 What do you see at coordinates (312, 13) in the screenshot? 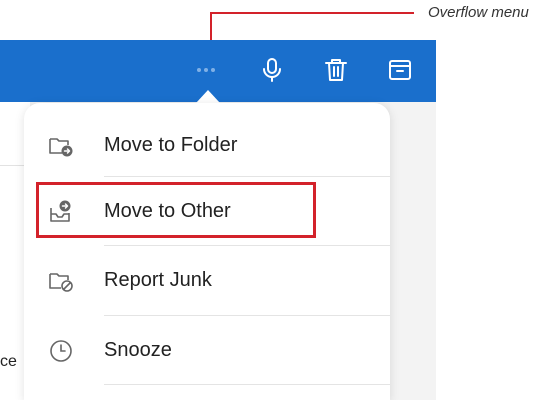
I see `callout-line` at bounding box center [312, 13].